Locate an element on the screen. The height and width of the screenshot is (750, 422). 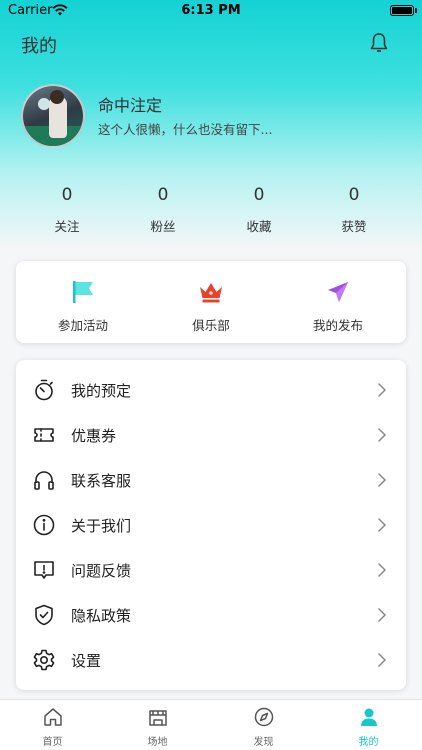
stopwatch-icon is located at coordinates (44, 390).